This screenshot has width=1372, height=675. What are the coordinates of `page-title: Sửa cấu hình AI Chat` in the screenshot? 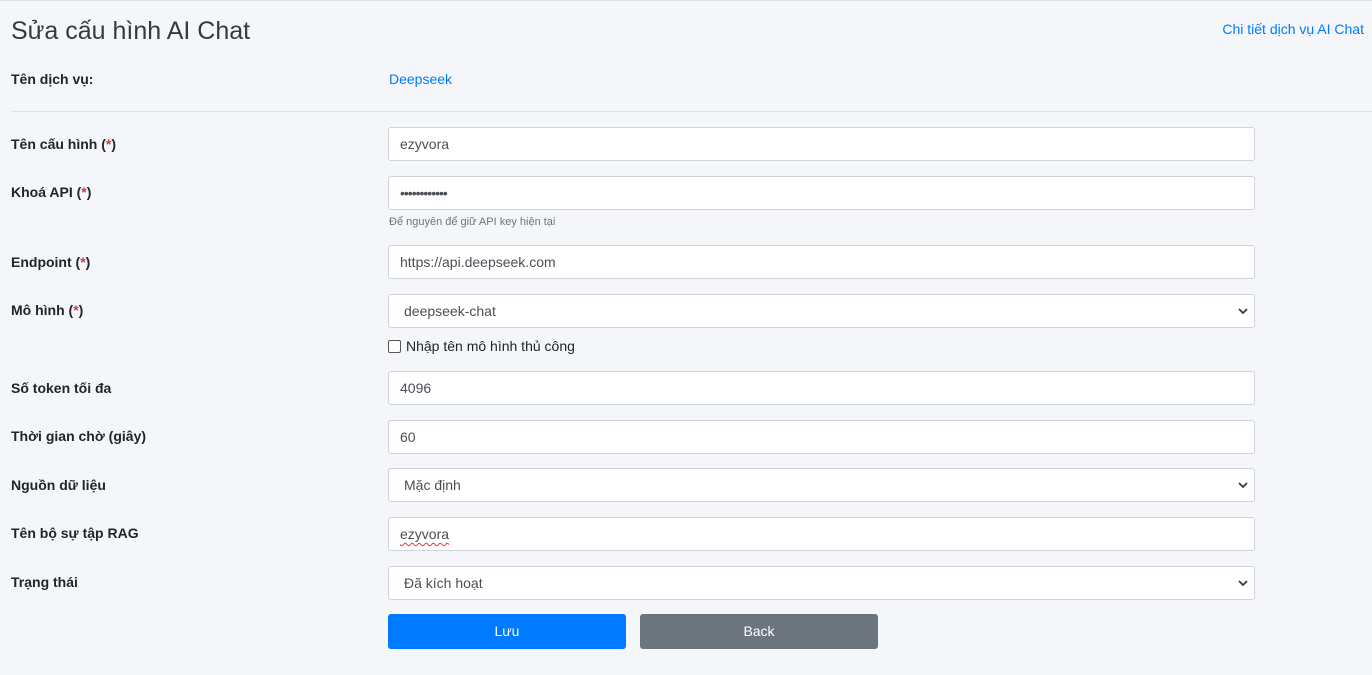 It's located at (131, 31).